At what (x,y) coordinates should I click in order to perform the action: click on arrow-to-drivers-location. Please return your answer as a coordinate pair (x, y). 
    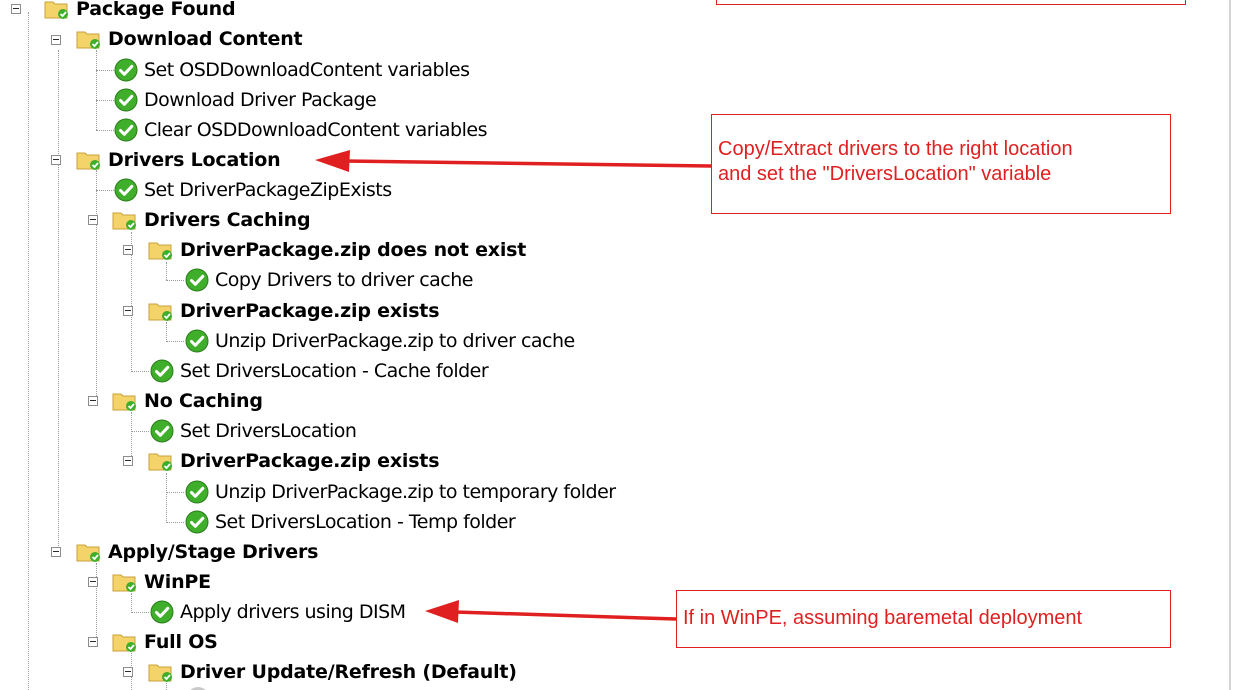
    Looking at the image, I should click on (513, 161).